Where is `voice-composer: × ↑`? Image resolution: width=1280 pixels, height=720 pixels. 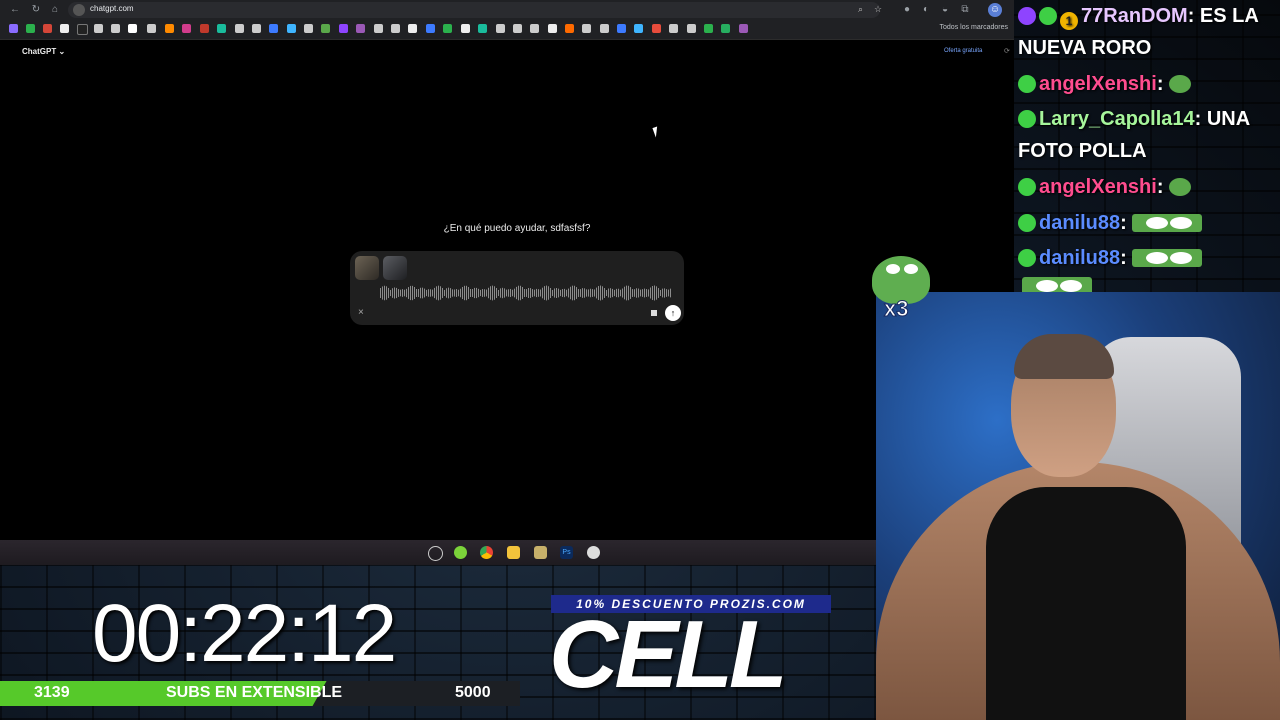 voice-composer: × ↑ is located at coordinates (517, 288).